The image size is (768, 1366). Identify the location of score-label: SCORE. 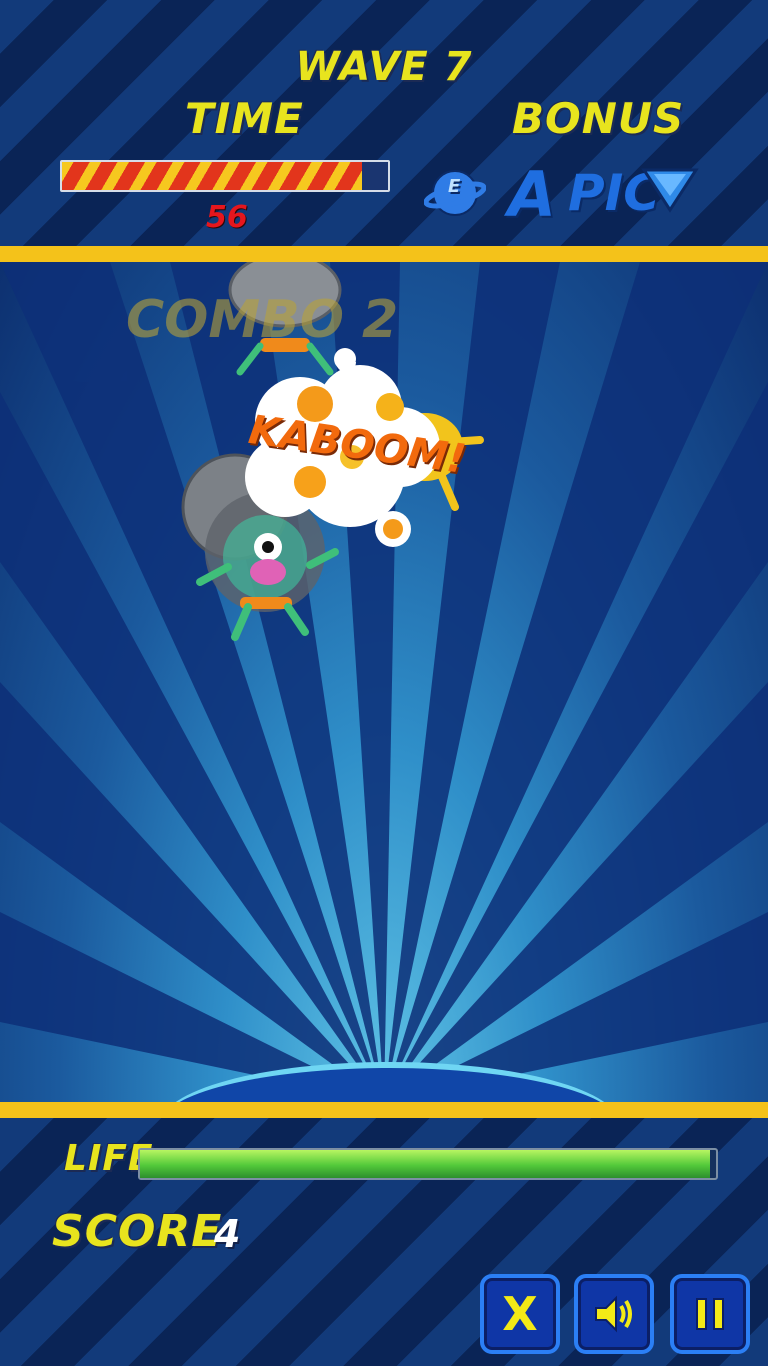
(137, 1231).